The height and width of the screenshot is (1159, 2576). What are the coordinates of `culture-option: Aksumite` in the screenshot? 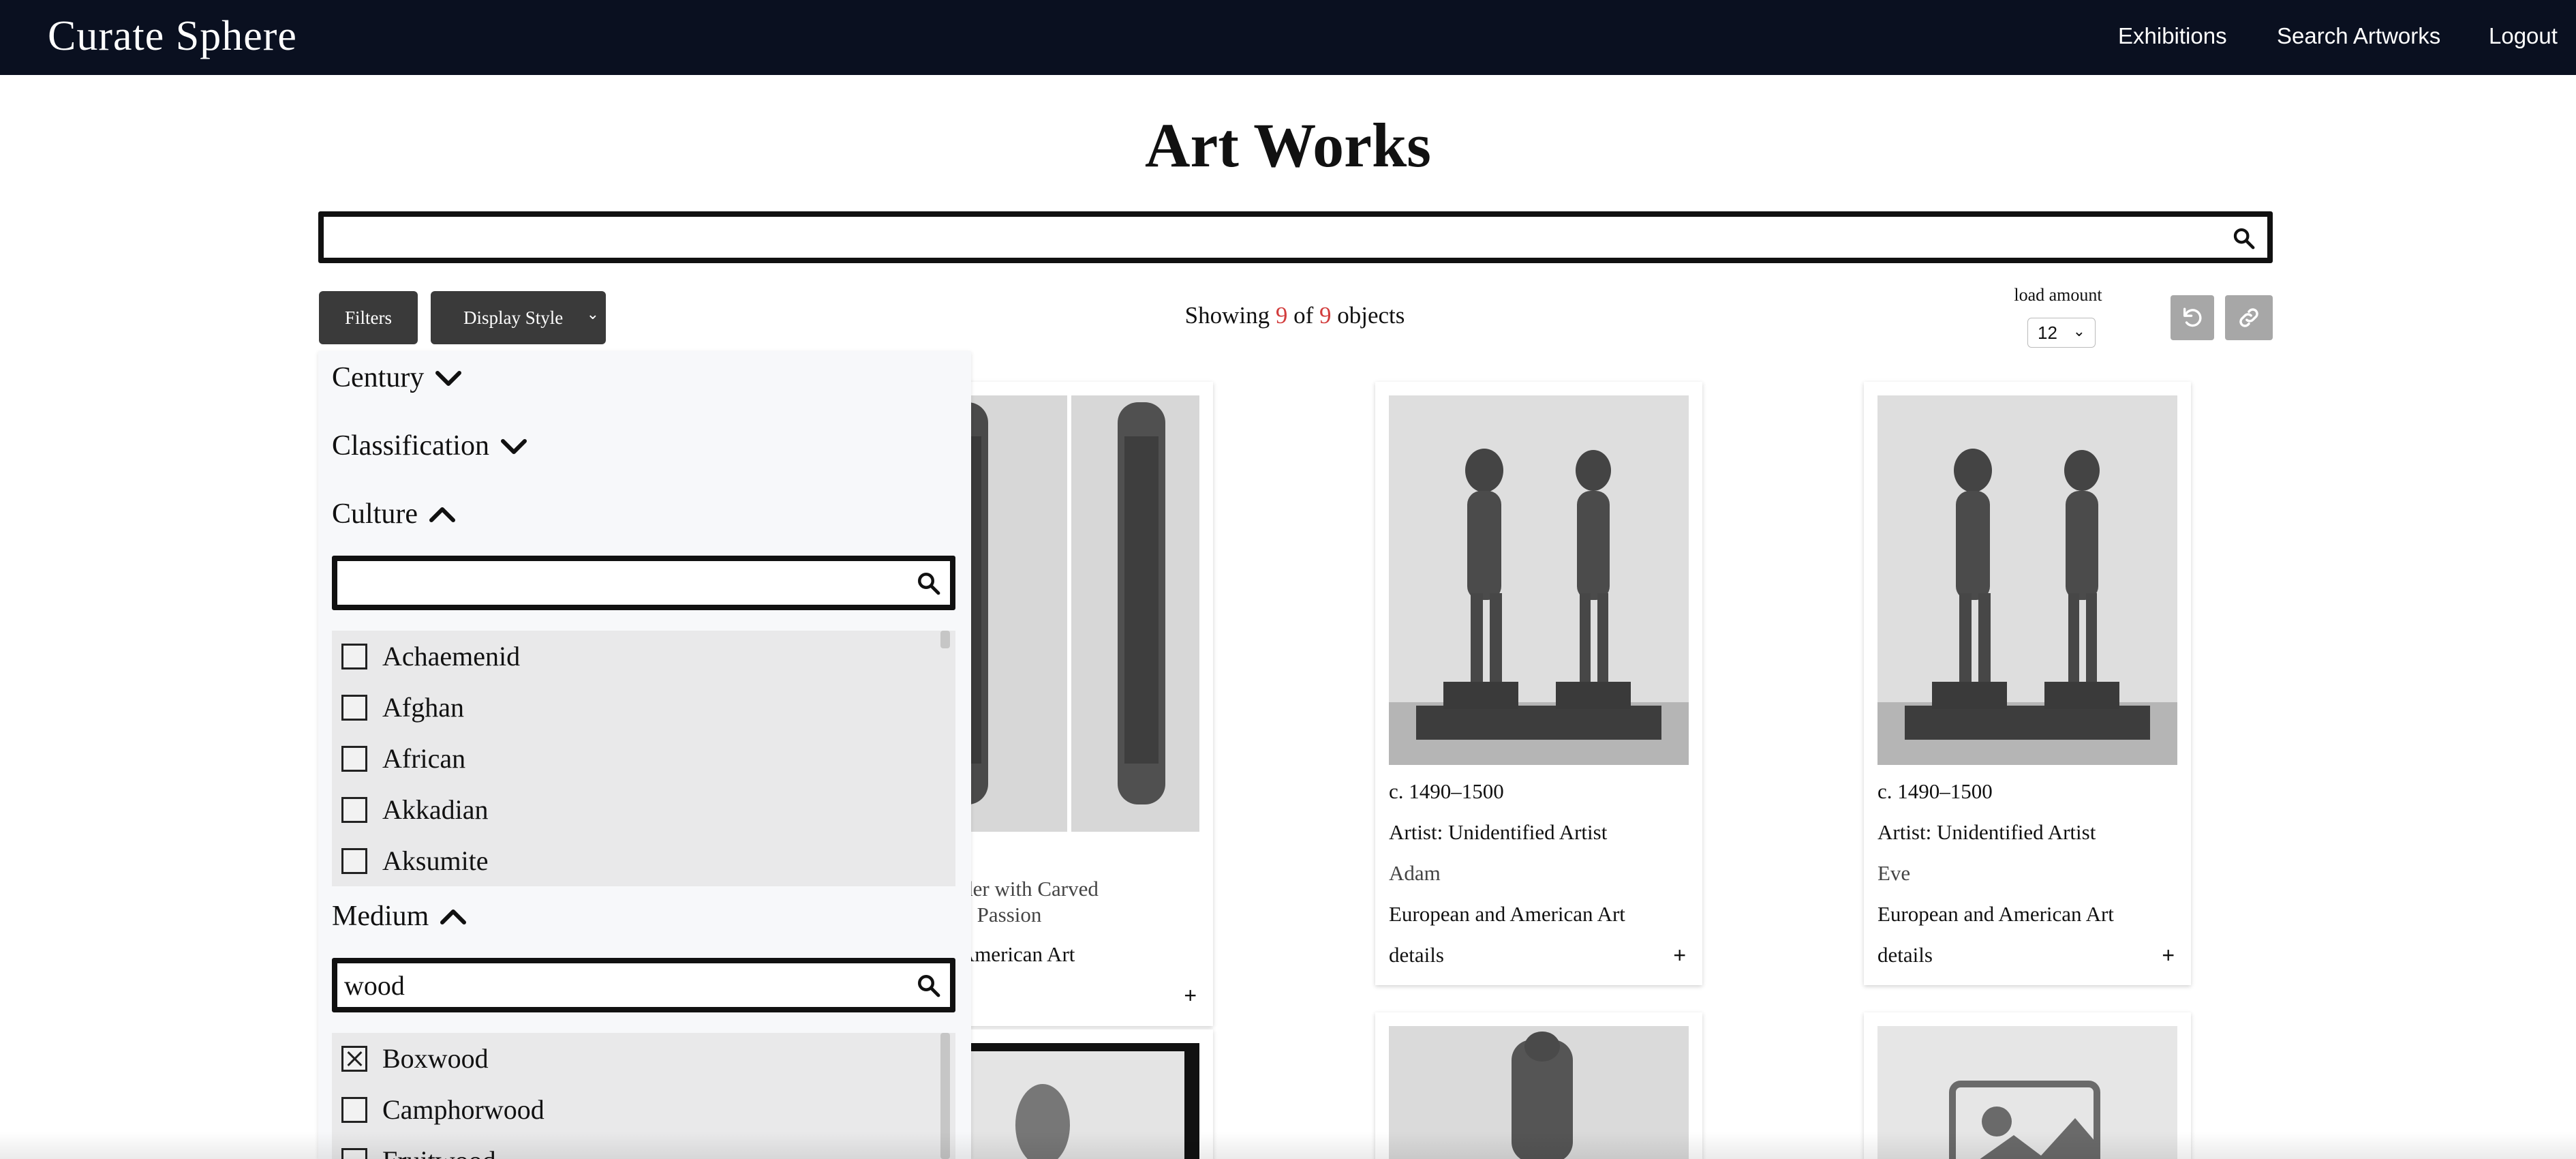 It's located at (643, 860).